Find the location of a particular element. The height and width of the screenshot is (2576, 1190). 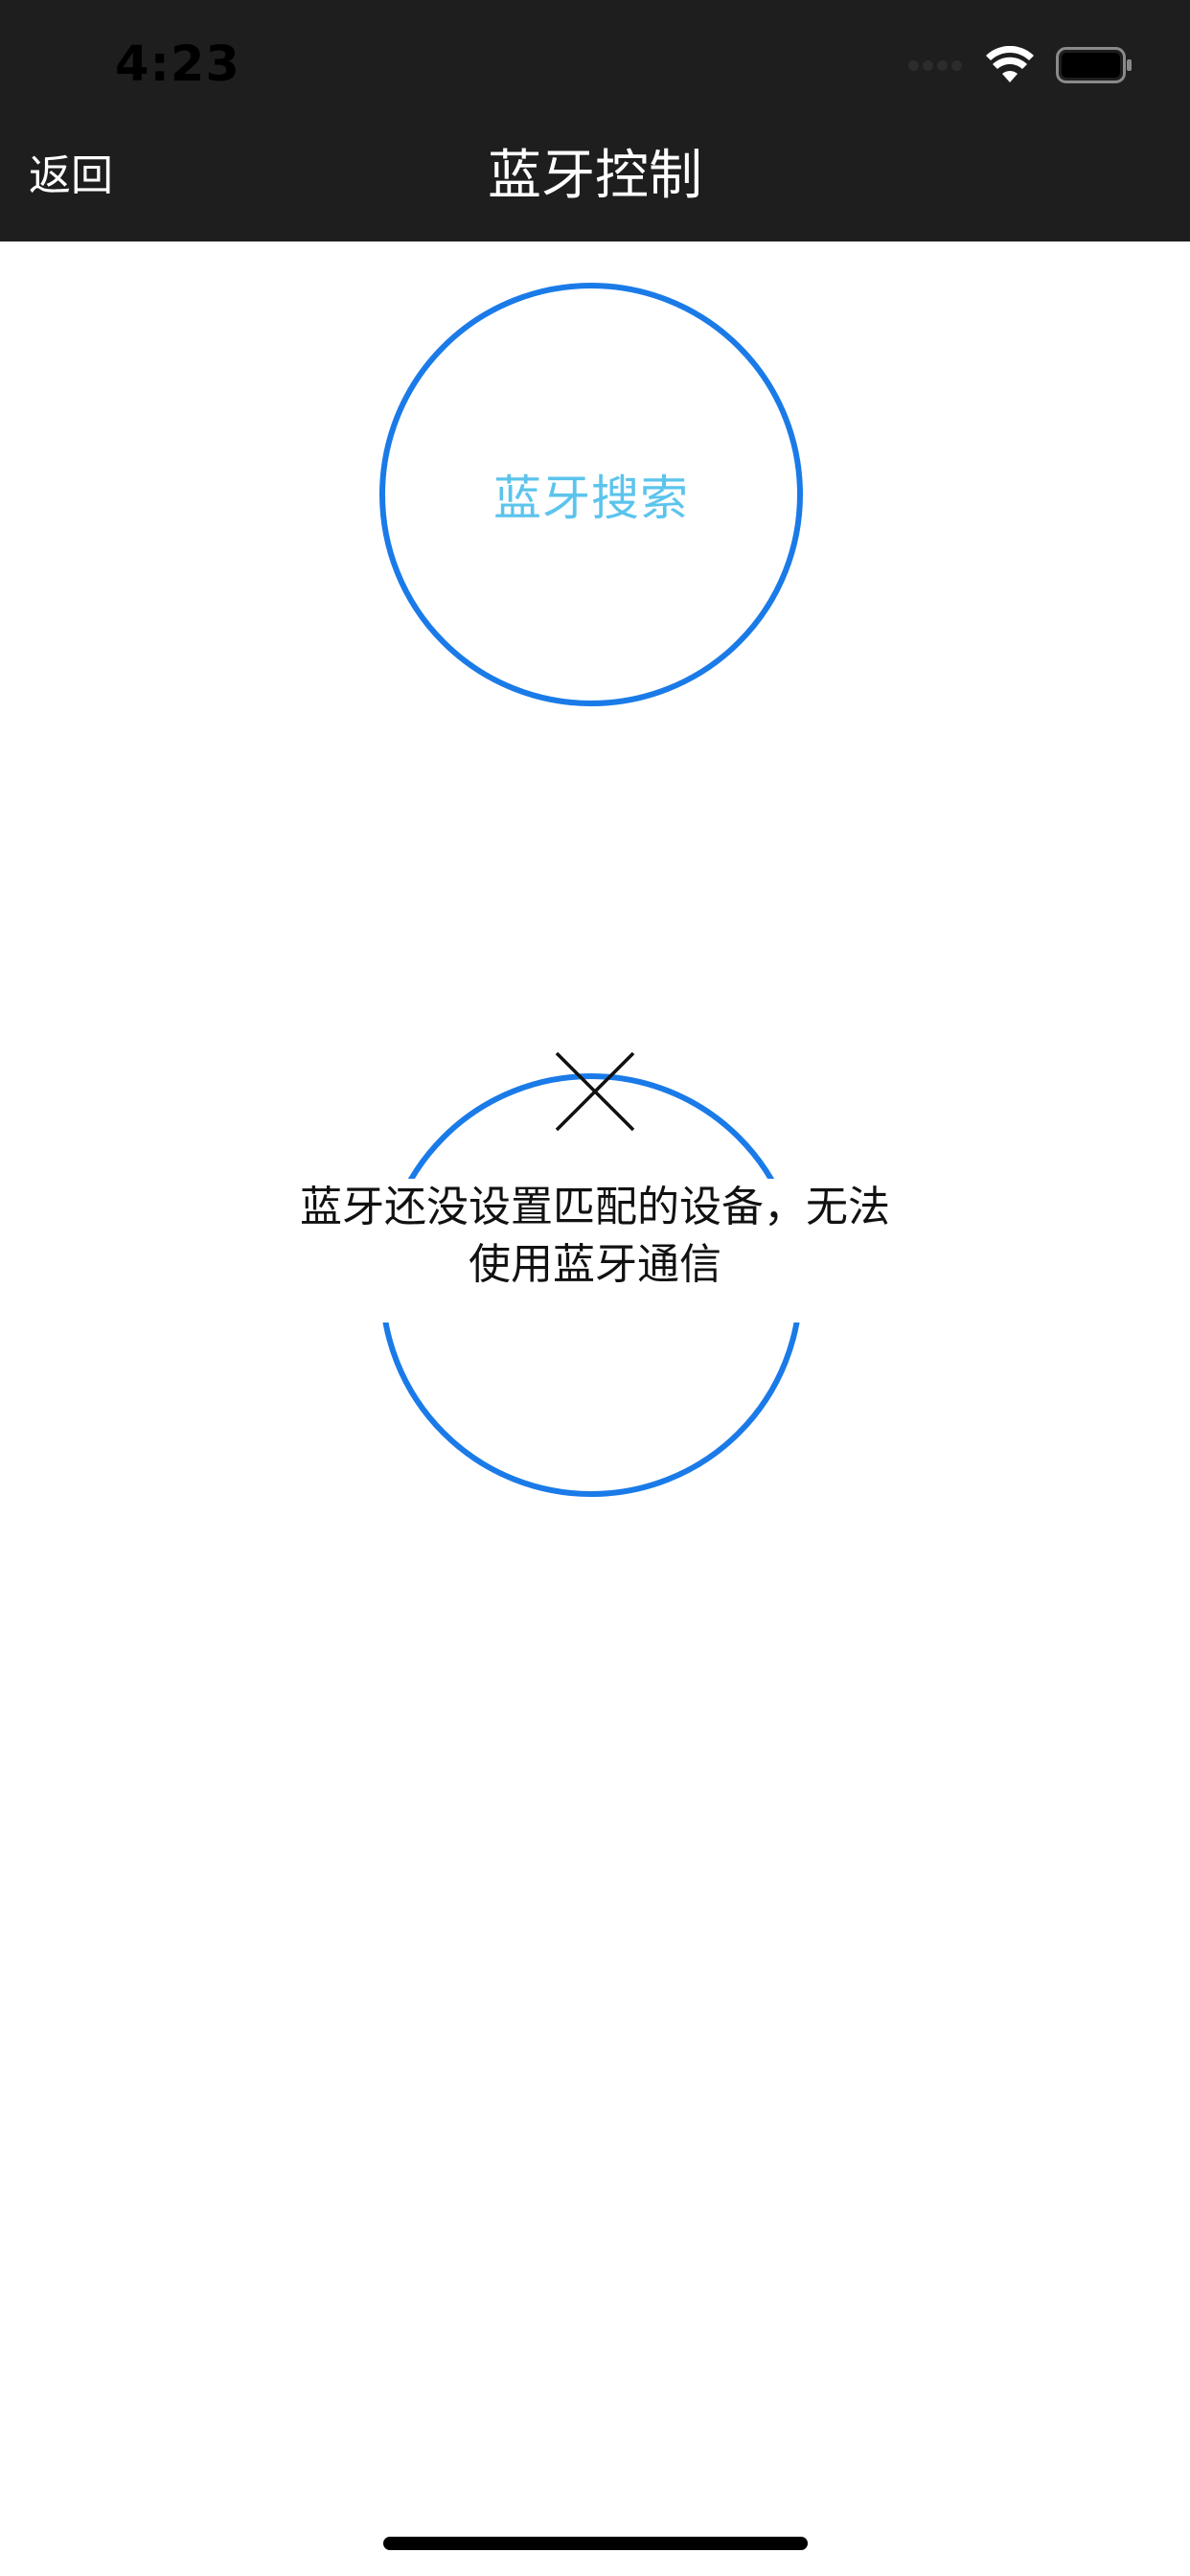

status-indicators is located at coordinates (1020, 65).